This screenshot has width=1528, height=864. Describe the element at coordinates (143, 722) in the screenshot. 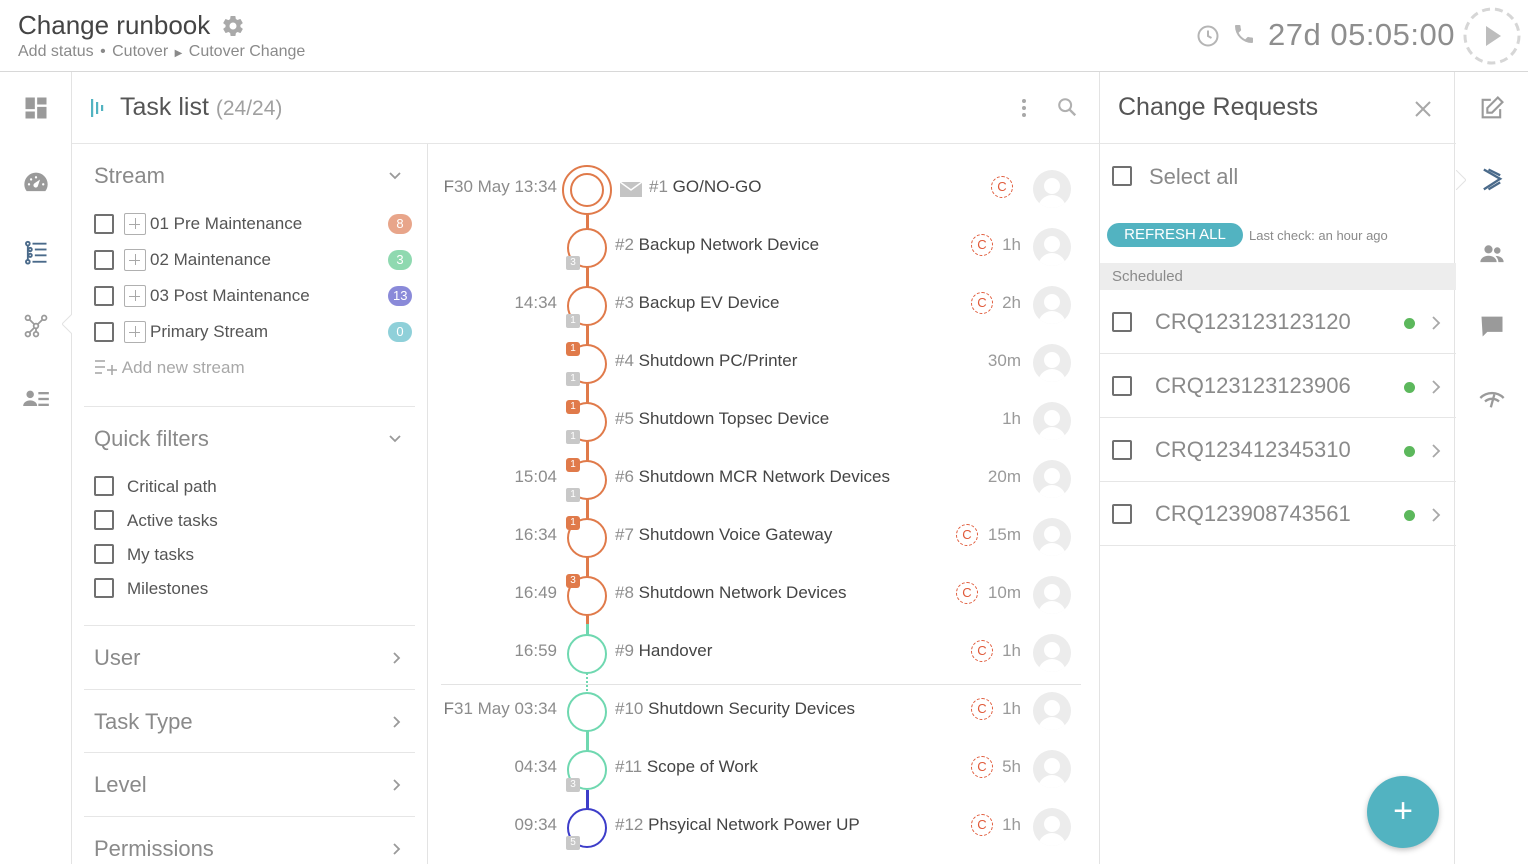

I see `task-type-filter-section: Task Type` at that location.